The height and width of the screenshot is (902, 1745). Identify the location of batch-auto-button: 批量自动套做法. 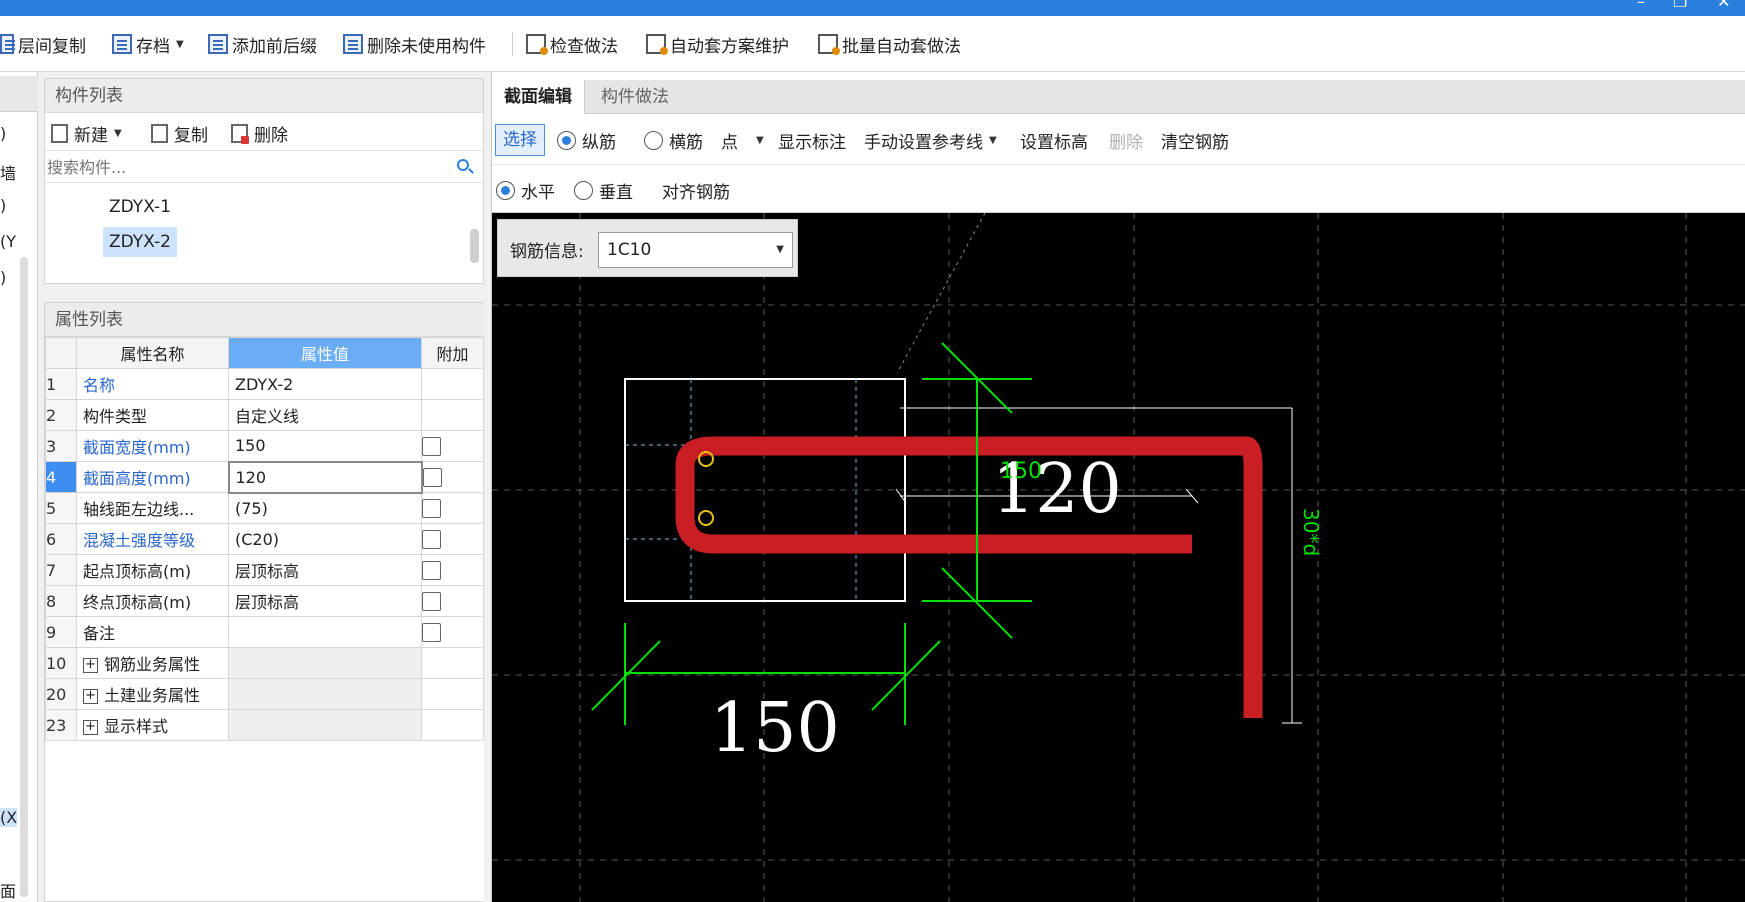
(889, 44).